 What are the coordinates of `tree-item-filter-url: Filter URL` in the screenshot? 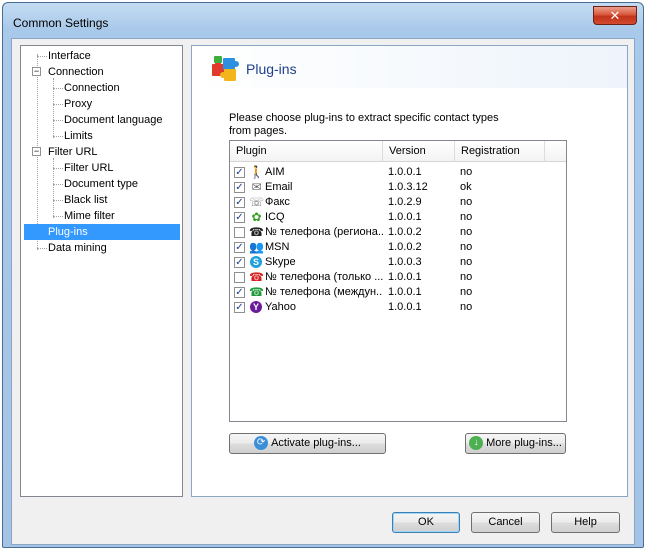 It's located at (89, 168).